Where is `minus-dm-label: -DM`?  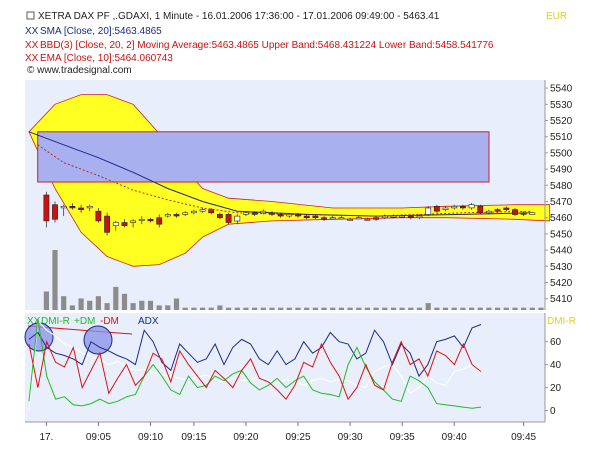
minus-dm-label: -DM is located at coordinates (109, 321).